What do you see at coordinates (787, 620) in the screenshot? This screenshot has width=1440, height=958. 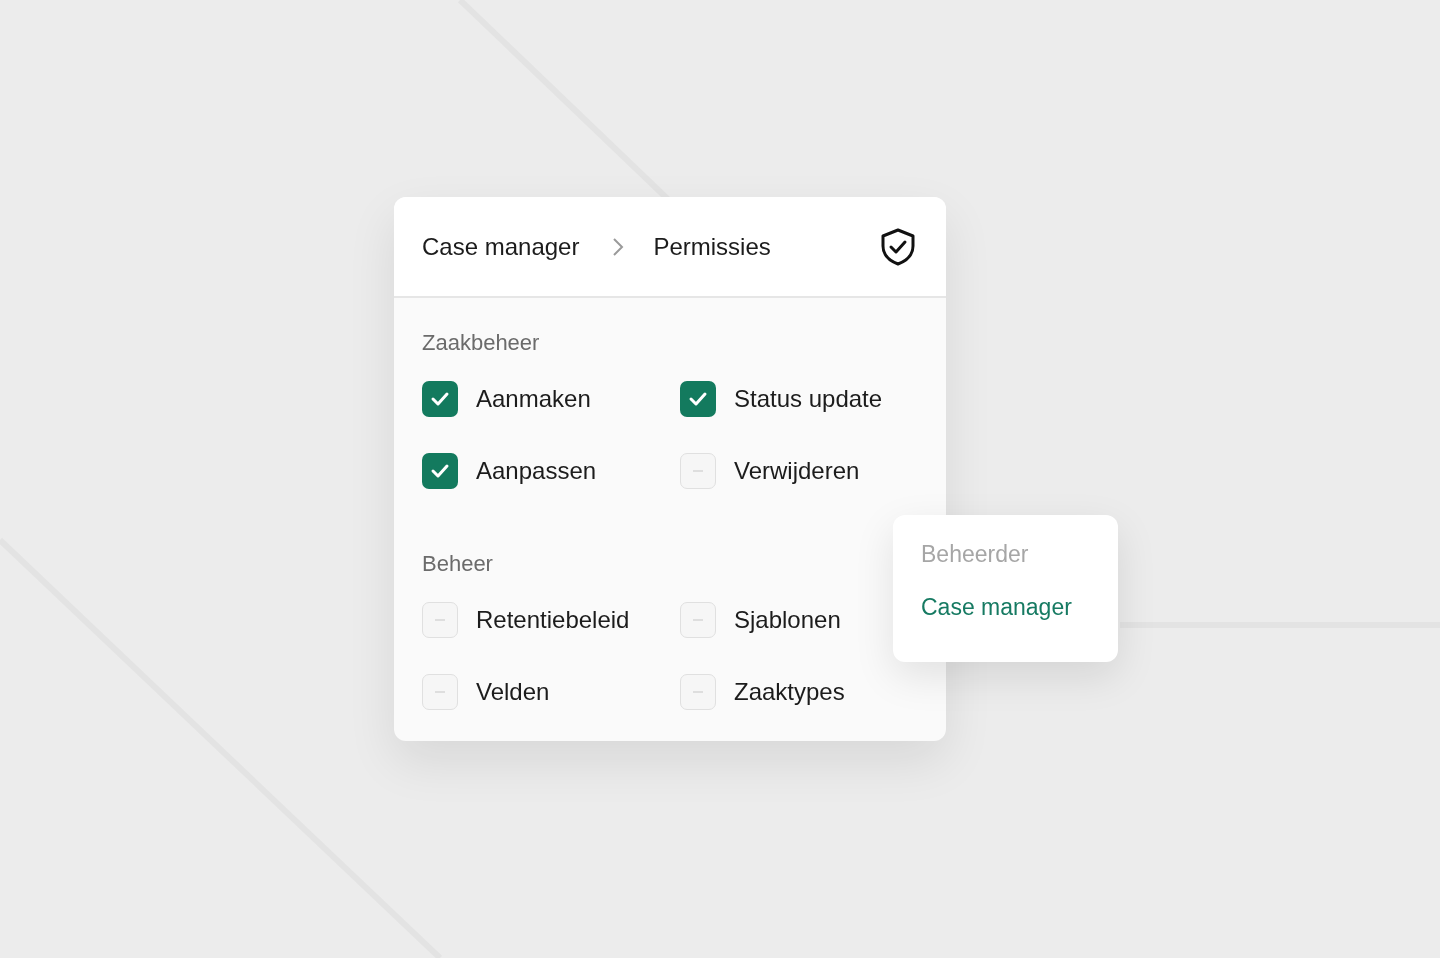 I see `permission-label: Sjablonen` at bounding box center [787, 620].